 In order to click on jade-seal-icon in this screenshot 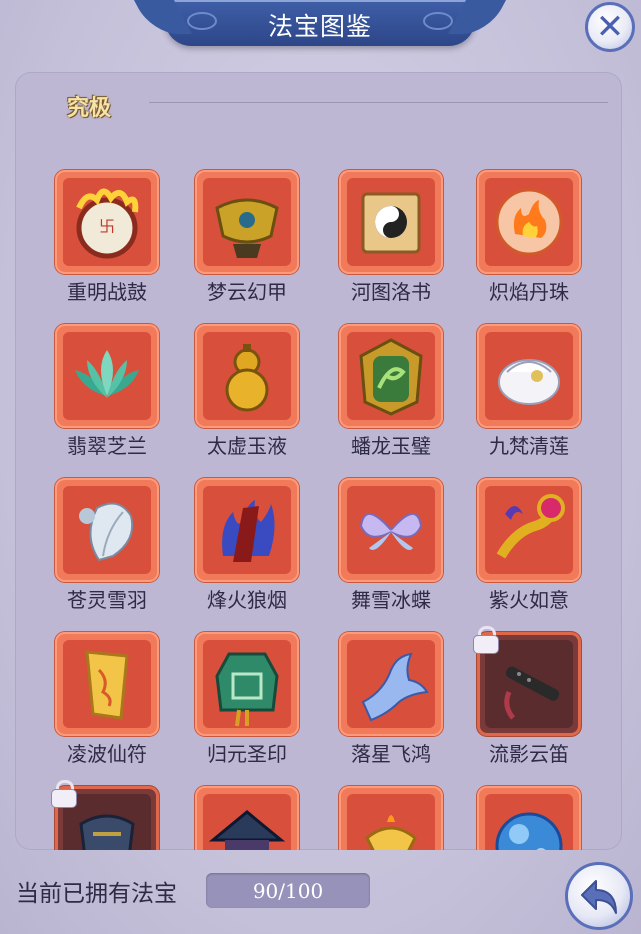, I will do `click(247, 684)`.